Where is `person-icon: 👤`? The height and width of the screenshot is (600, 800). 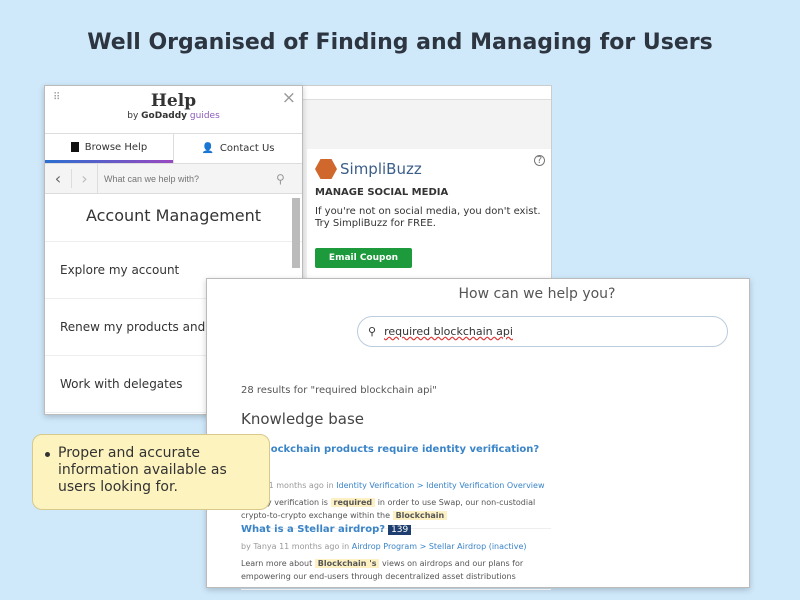 person-icon: 👤 is located at coordinates (207, 148).